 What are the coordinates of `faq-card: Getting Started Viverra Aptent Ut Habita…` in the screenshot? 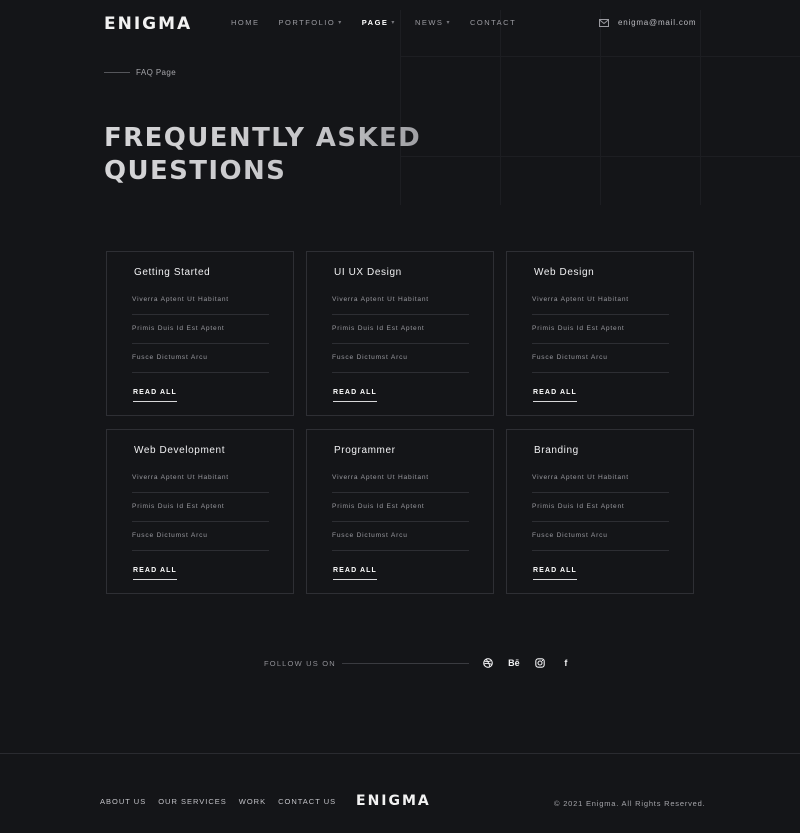 It's located at (200, 333).